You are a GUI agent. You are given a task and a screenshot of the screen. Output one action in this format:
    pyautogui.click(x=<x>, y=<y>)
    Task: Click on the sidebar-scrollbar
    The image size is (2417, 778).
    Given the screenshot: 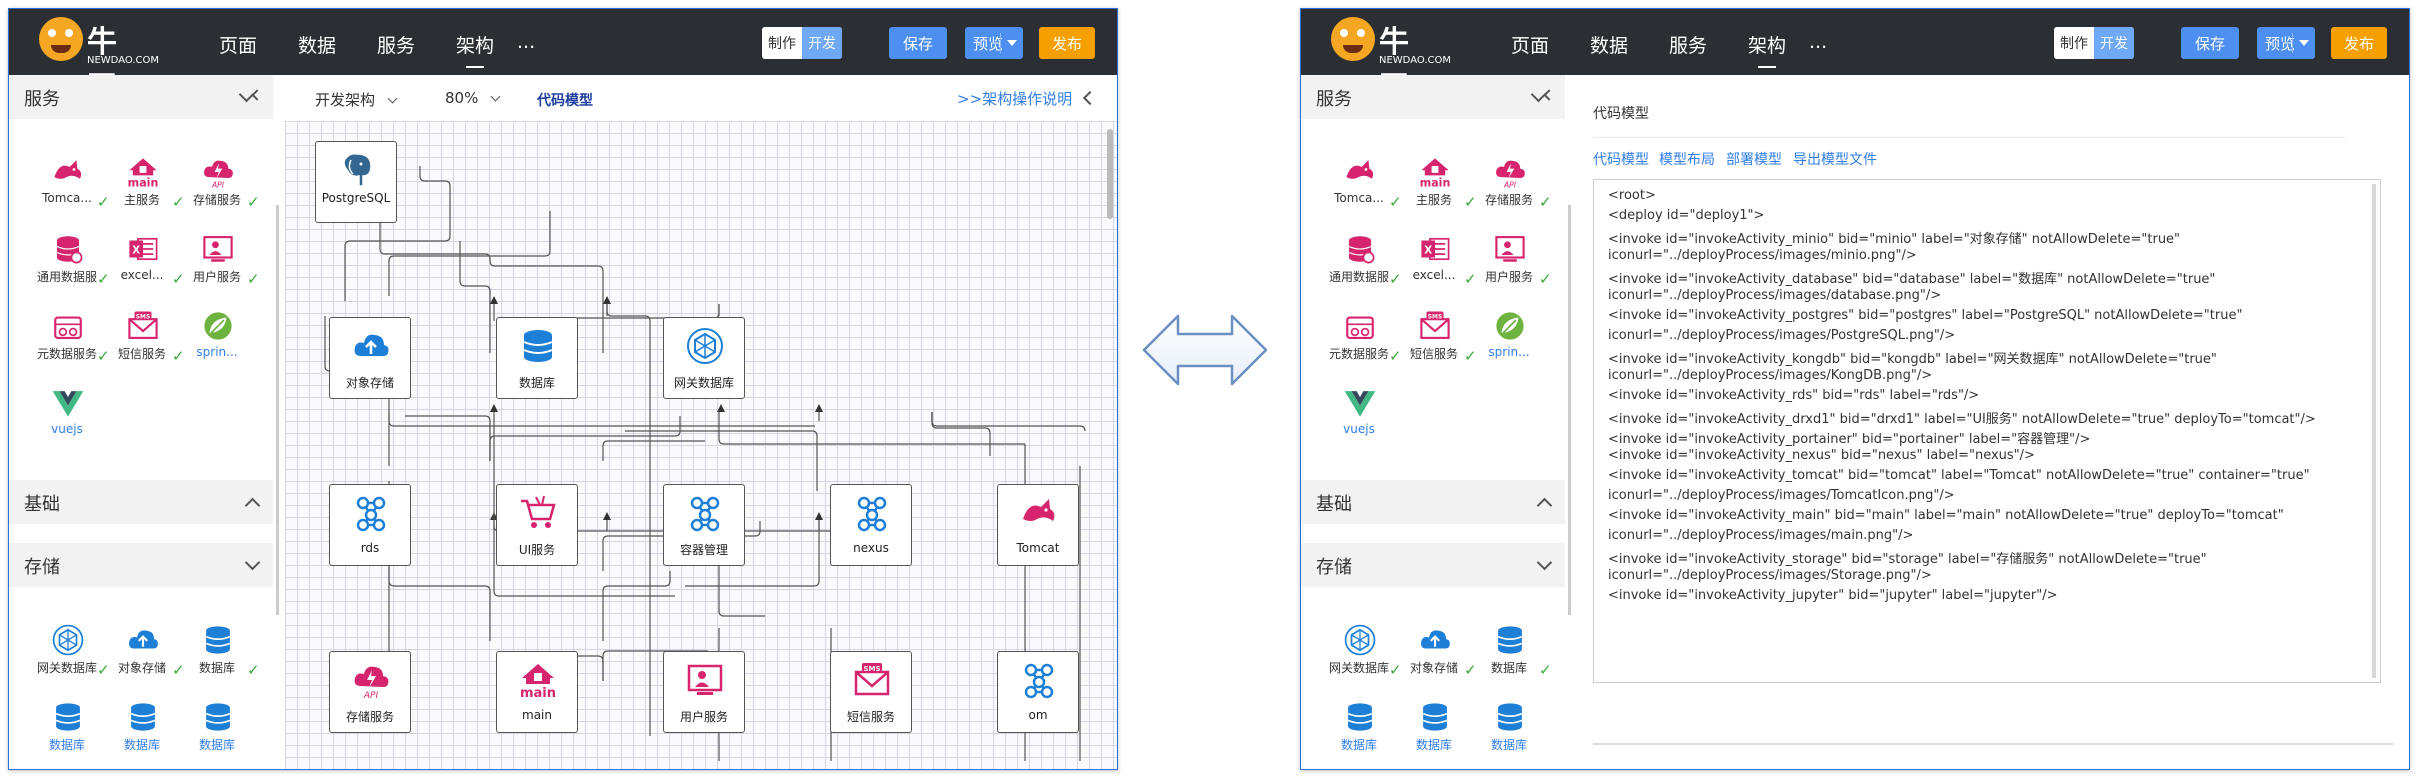 What is the action you would take?
    pyautogui.click(x=277, y=410)
    